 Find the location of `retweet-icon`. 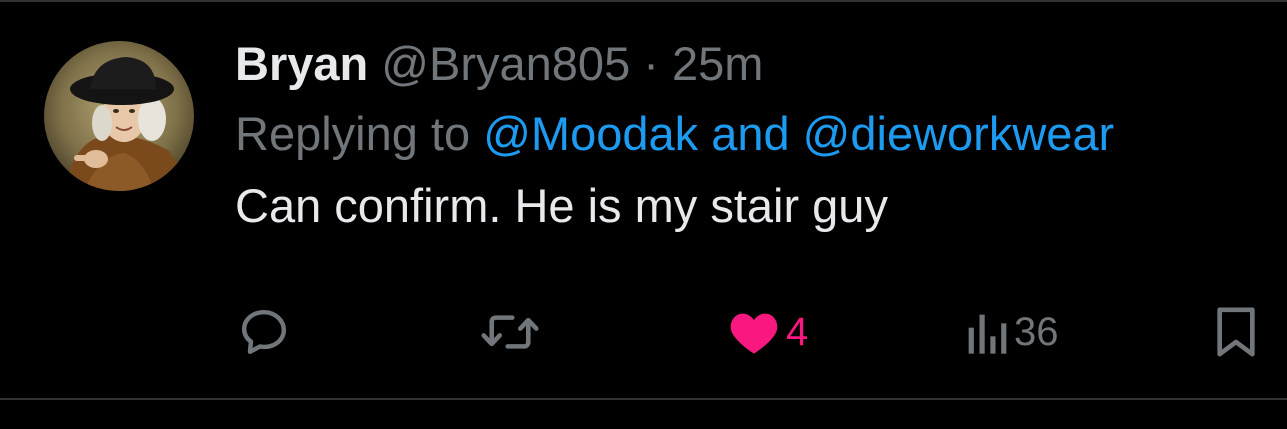

retweet-icon is located at coordinates (510, 332).